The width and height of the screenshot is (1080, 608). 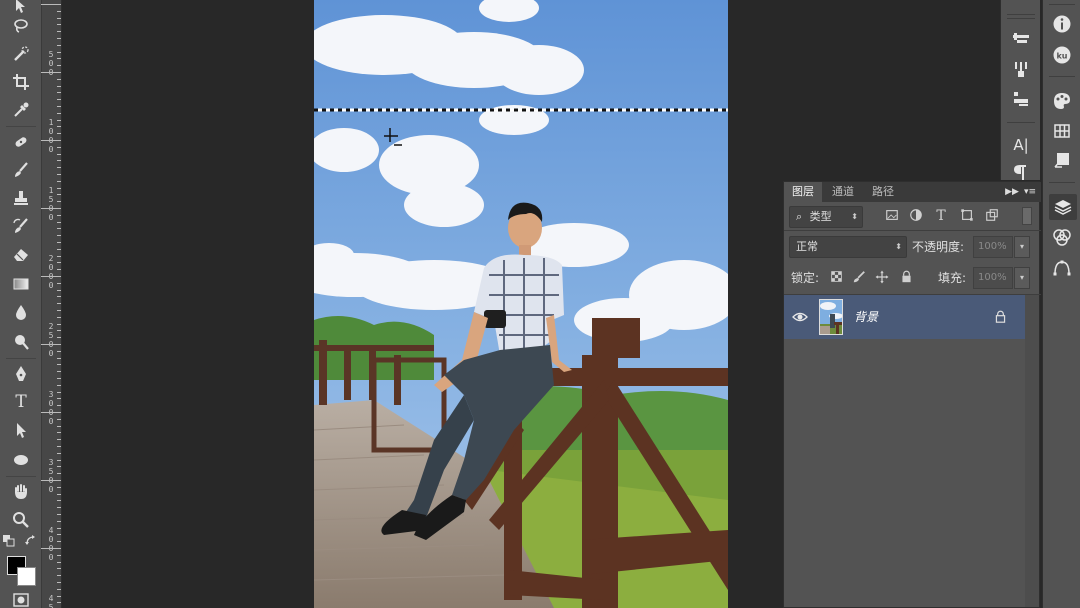 What do you see at coordinates (1062, 55) in the screenshot?
I see `kuler-panel-icon: ku` at bounding box center [1062, 55].